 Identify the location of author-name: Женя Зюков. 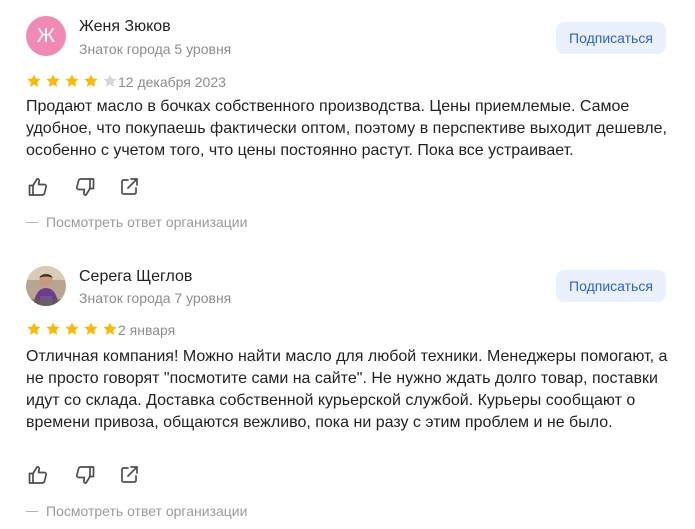
(125, 27).